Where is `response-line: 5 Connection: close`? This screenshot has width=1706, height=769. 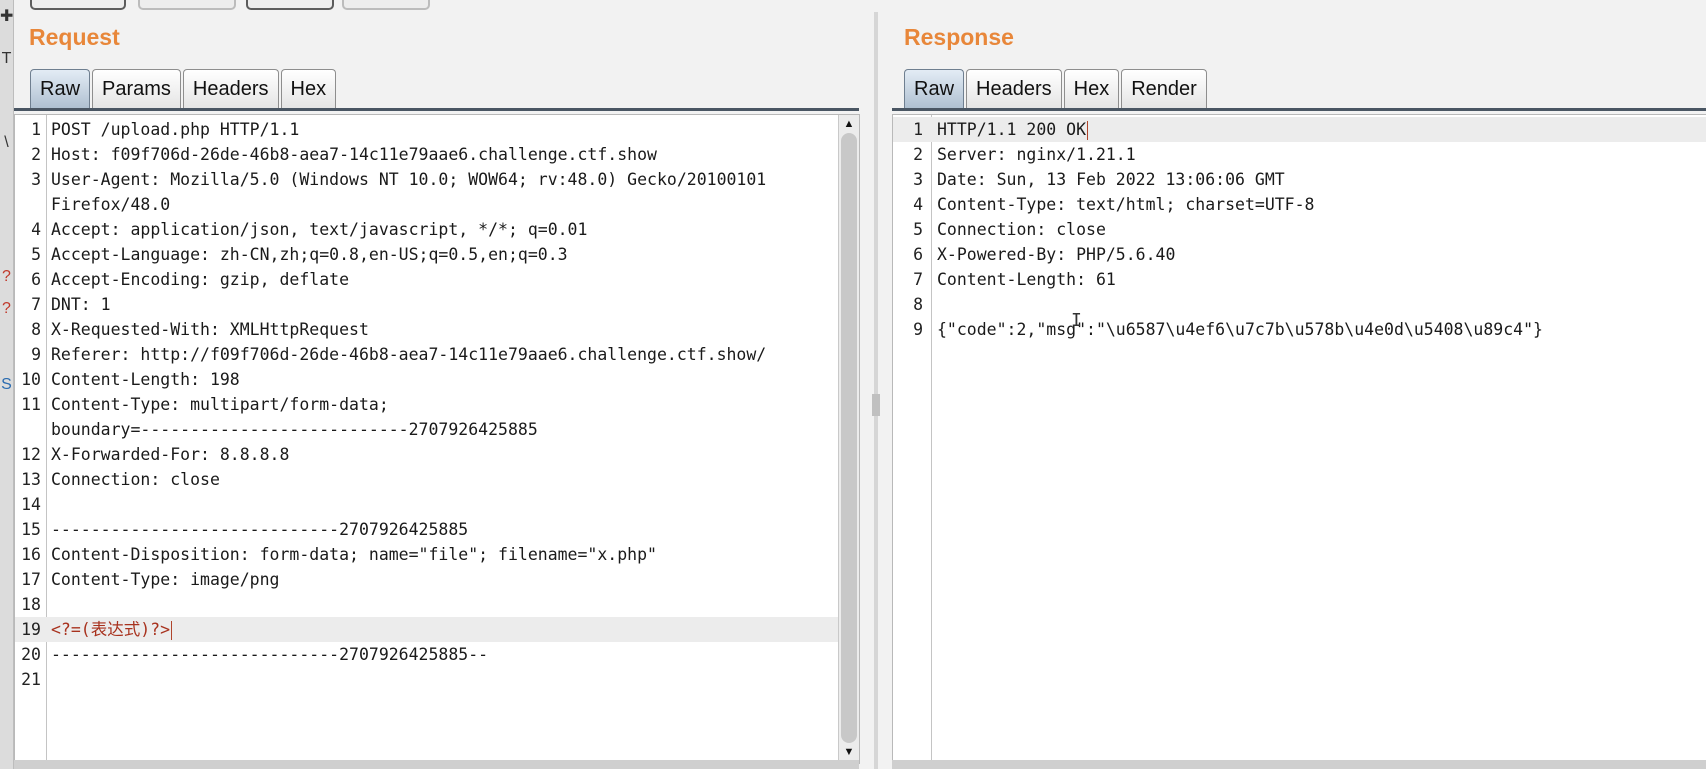 response-line: 5 Connection: close is located at coordinates (1299, 229).